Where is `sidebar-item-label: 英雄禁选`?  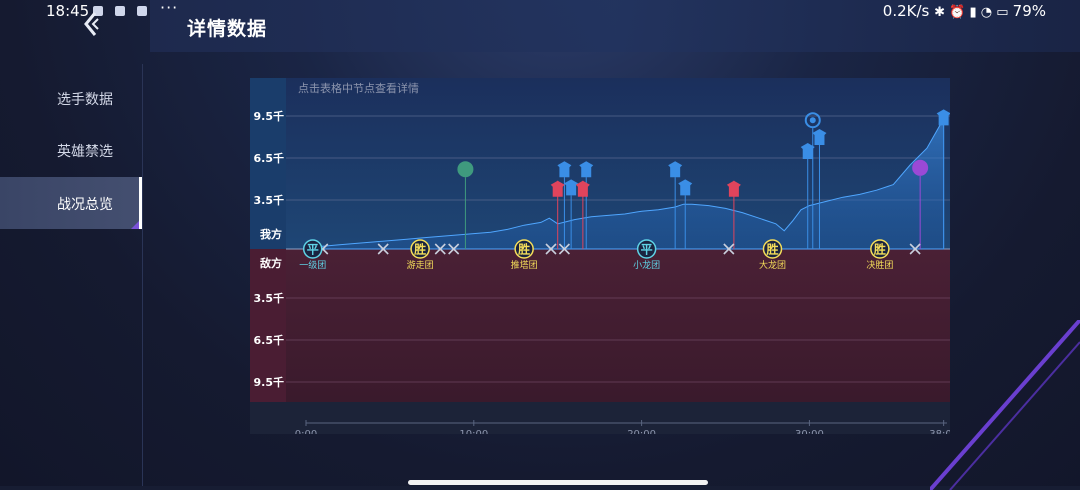
sidebar-item-label: 英雄禁选 is located at coordinates (85, 152).